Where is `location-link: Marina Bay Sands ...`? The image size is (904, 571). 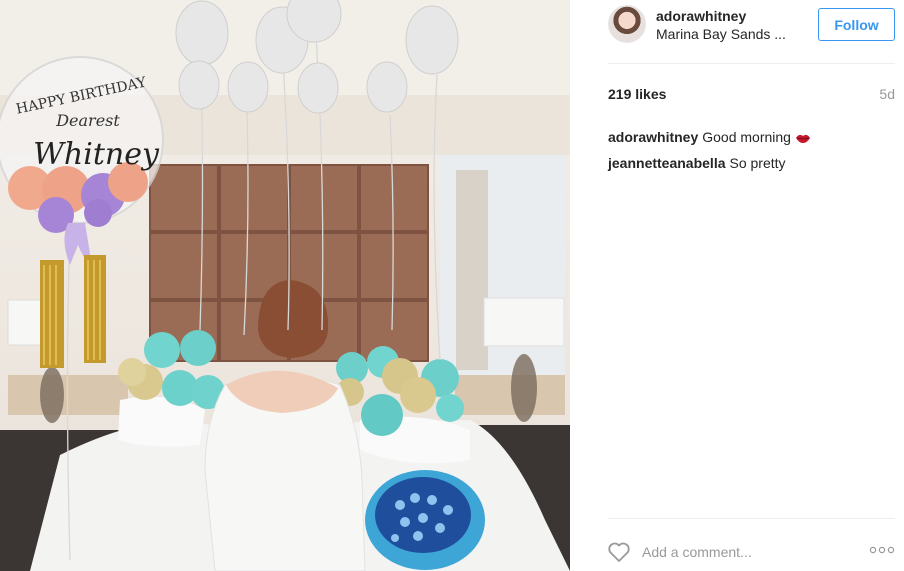 location-link: Marina Bay Sands ... is located at coordinates (721, 34).